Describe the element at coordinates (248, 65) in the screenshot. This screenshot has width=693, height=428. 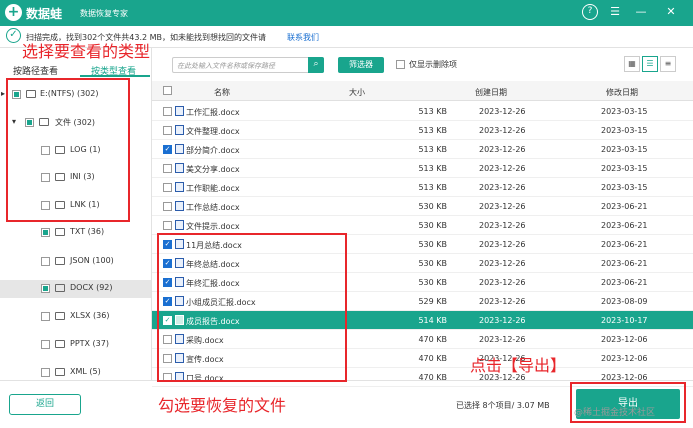
I see `search-input: 在此处输入文件名称或保存路径` at that location.